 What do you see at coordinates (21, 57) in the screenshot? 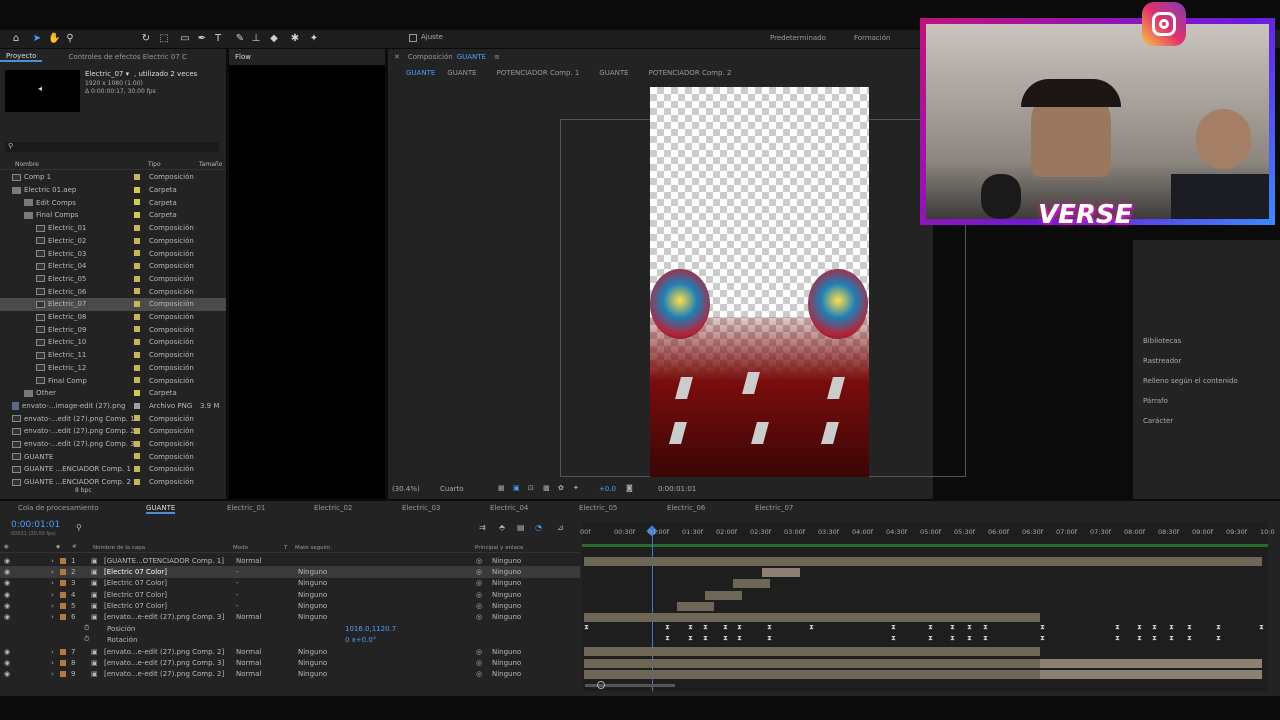
I see `tab-project: Proyecto` at bounding box center [21, 57].